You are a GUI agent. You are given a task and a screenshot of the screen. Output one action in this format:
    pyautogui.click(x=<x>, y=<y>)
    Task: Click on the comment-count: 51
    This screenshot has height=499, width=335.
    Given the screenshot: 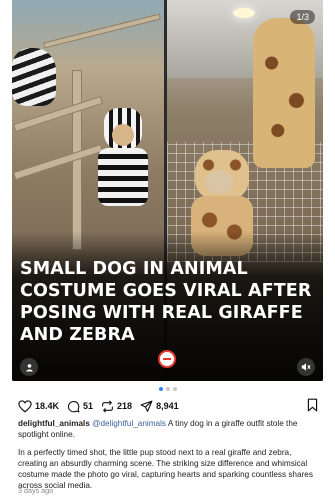 What is the action you would take?
    pyautogui.click(x=88, y=406)
    